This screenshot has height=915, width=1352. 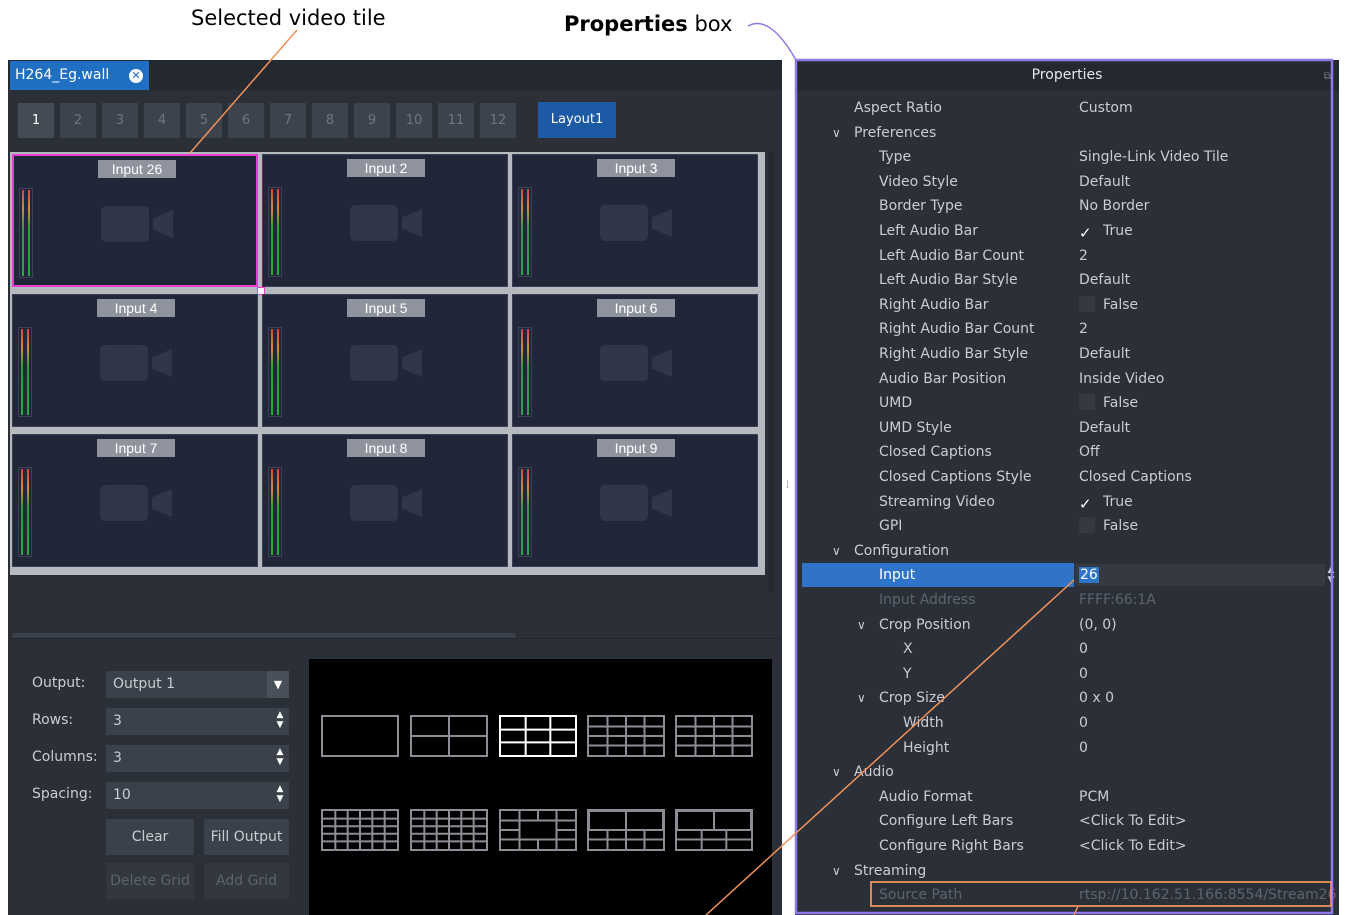 I want to click on page-button-1: 1, so click(x=36, y=120).